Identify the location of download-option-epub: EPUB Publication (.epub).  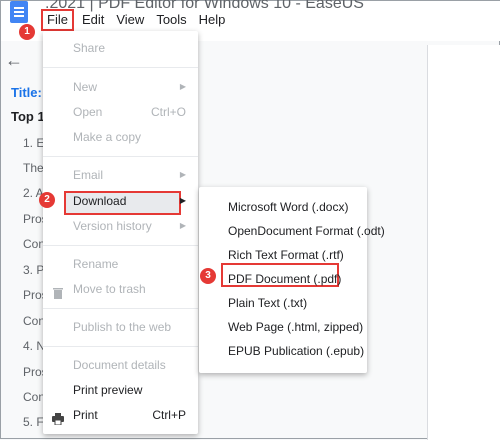
(283, 351).